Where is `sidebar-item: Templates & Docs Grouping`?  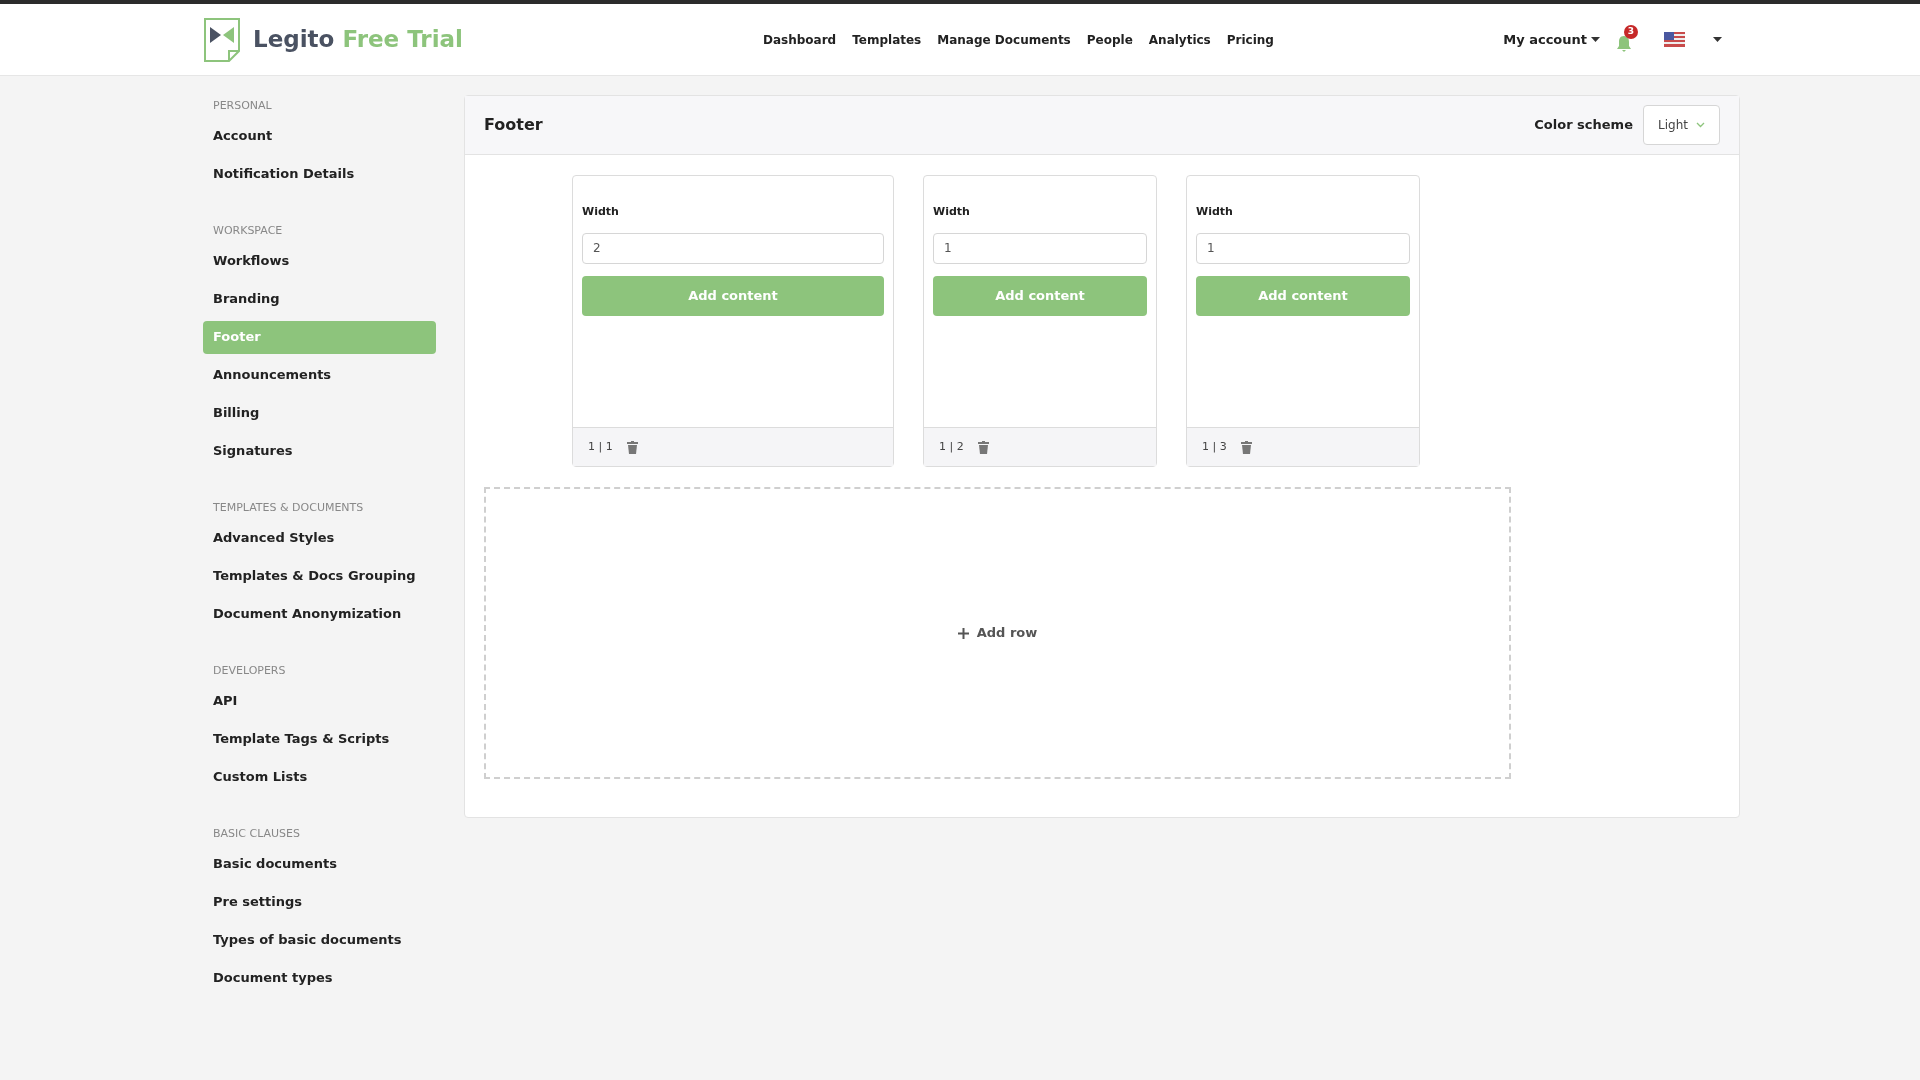
sidebar-item: Templates & Docs Grouping is located at coordinates (319, 576).